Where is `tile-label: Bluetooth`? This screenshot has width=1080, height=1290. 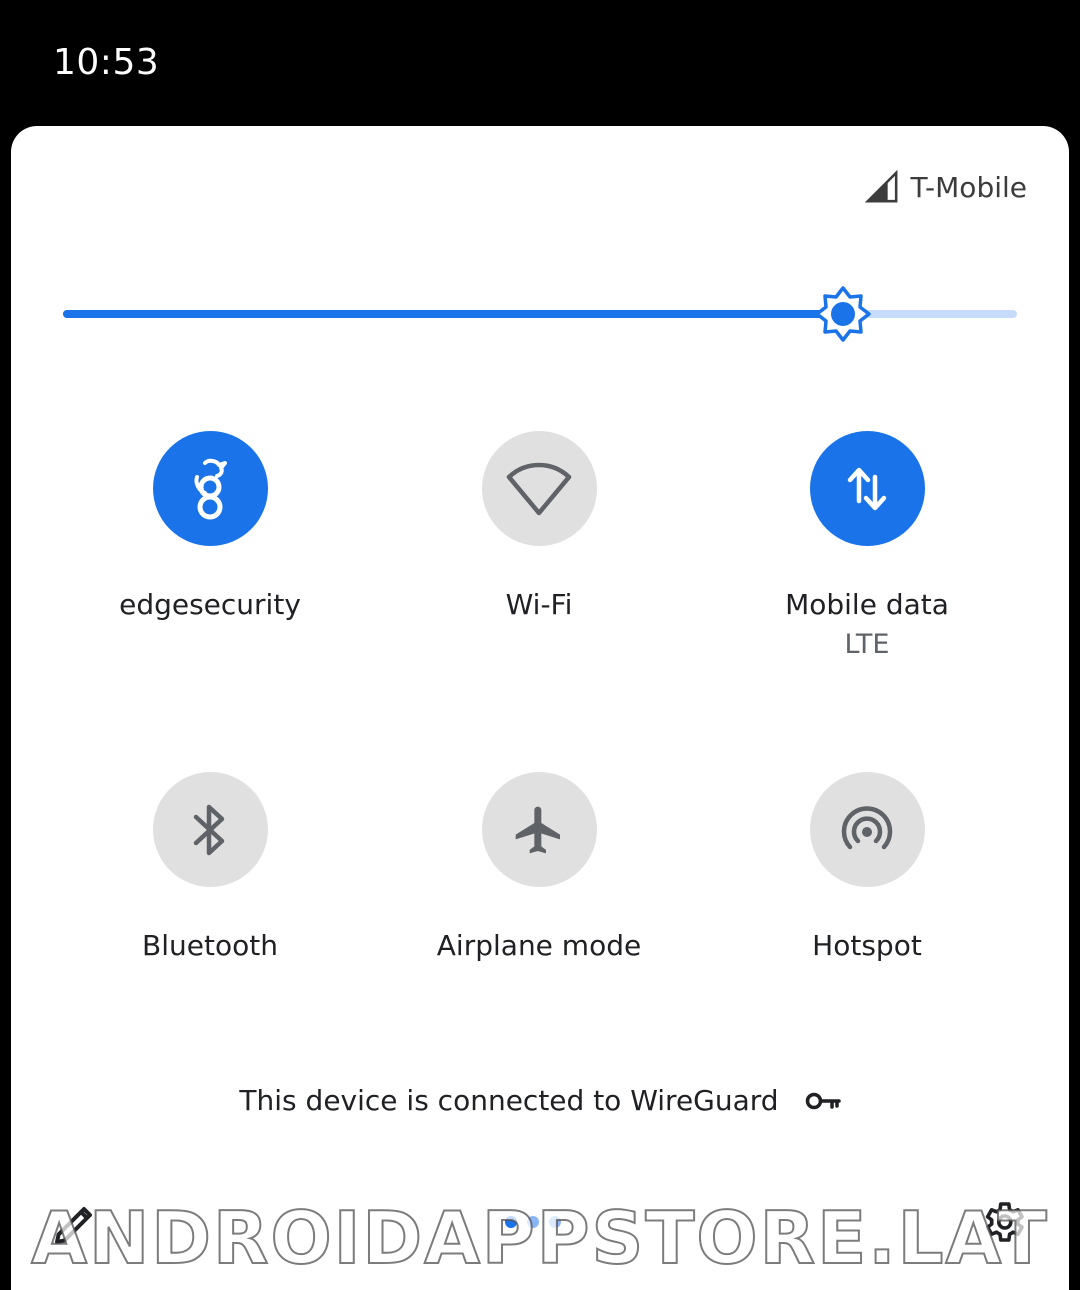 tile-label: Bluetooth is located at coordinates (210, 945).